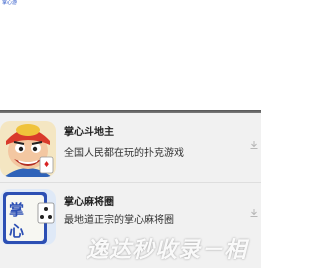  Describe the element at coordinates (16, 210) in the screenshot. I see `svg-text: 掌` at that location.